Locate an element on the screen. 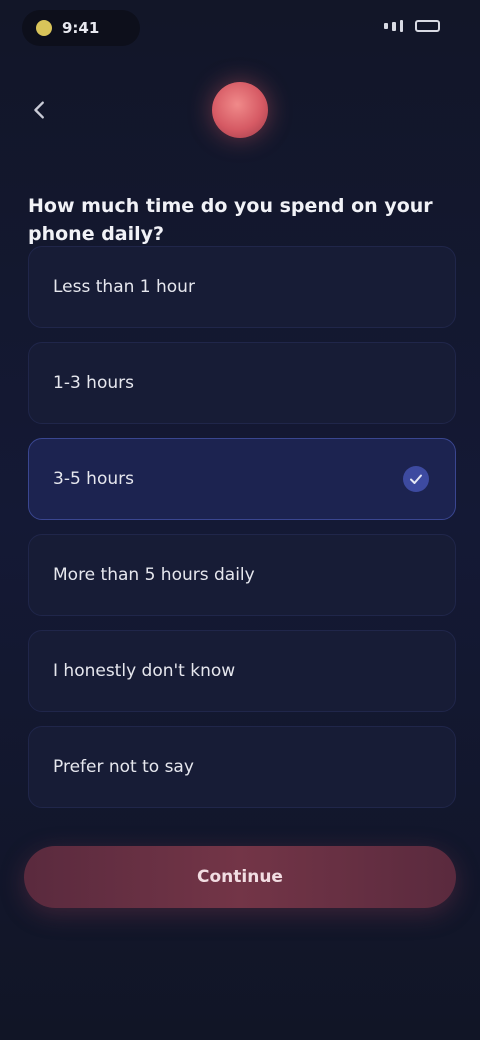 The width and height of the screenshot is (480, 1040). option-label: 1-3 hours is located at coordinates (93, 383).